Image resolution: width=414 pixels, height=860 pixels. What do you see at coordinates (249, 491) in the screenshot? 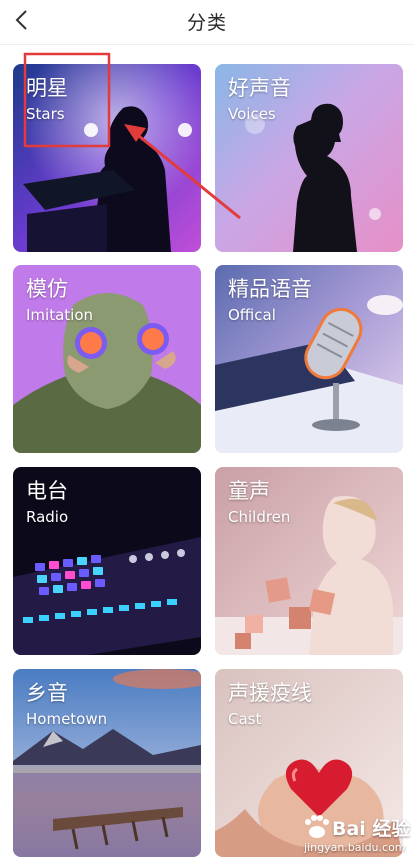
I see `category-title-zh: 童声` at bounding box center [249, 491].